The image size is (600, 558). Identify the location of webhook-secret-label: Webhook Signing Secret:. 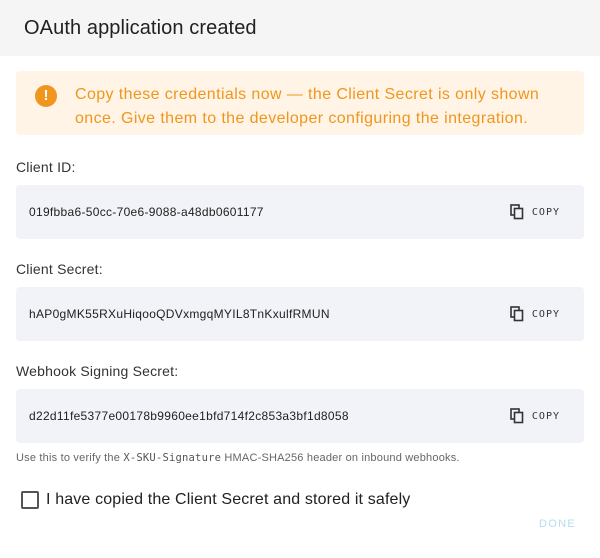
(97, 371).